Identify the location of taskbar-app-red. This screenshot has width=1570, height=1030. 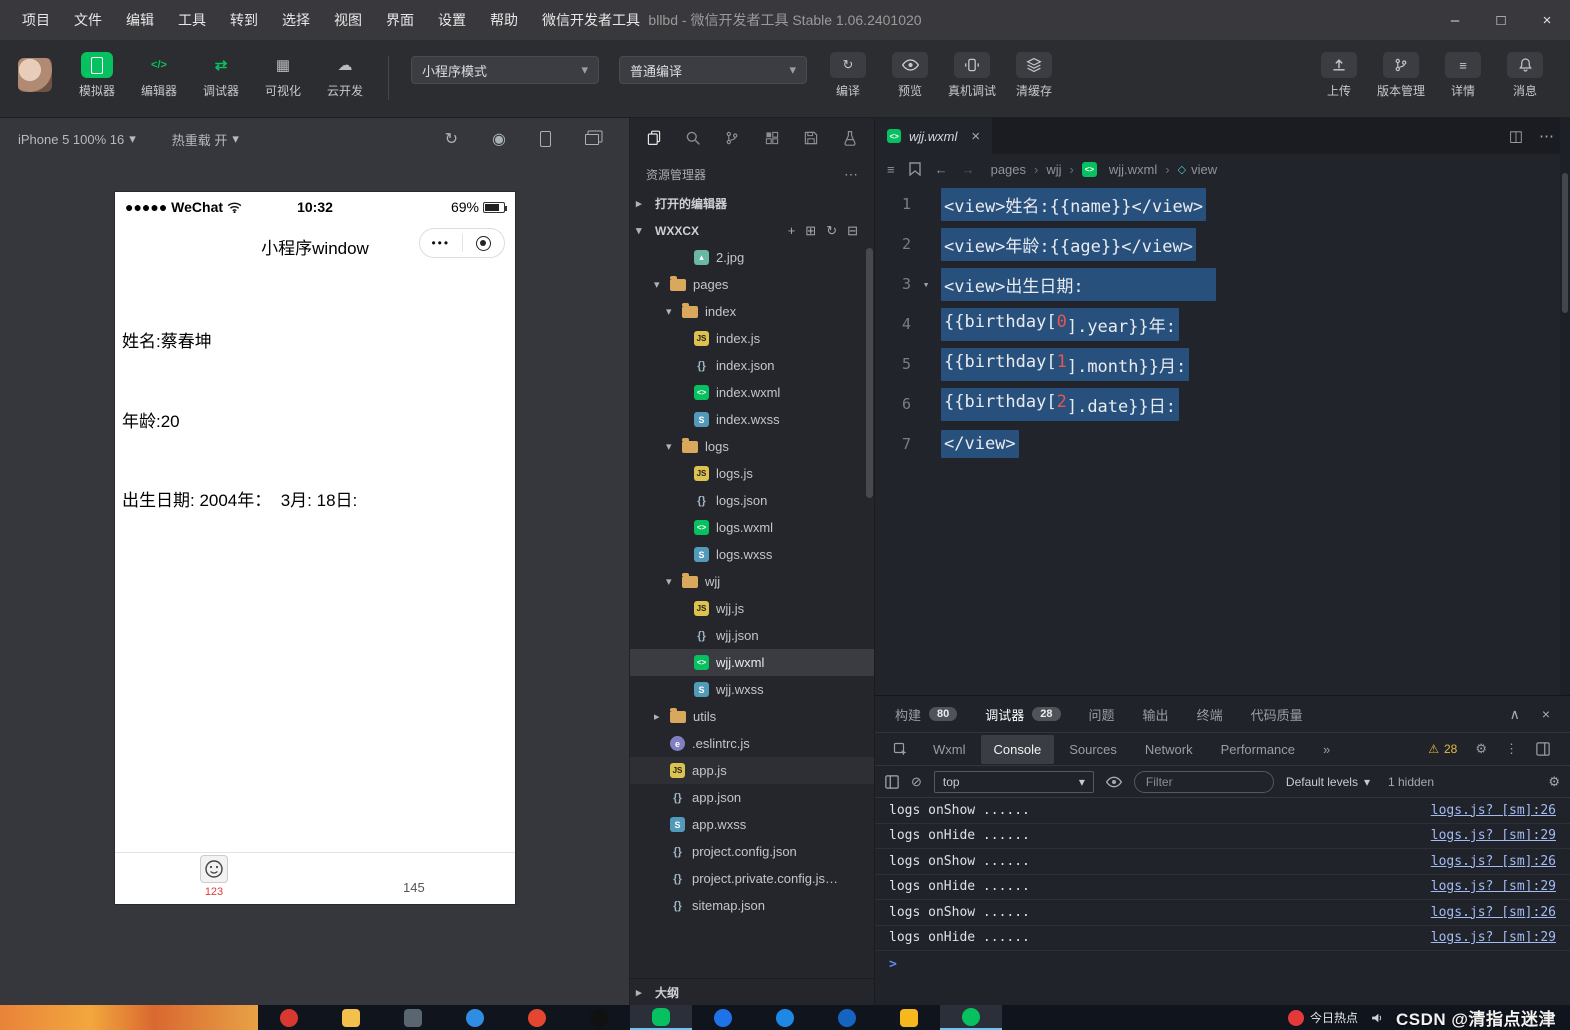
(289, 1017).